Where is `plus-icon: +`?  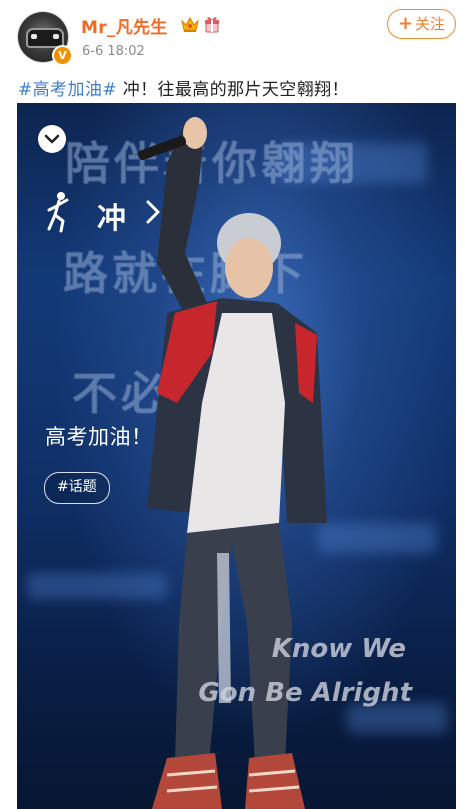
plus-icon: + is located at coordinates (405, 23).